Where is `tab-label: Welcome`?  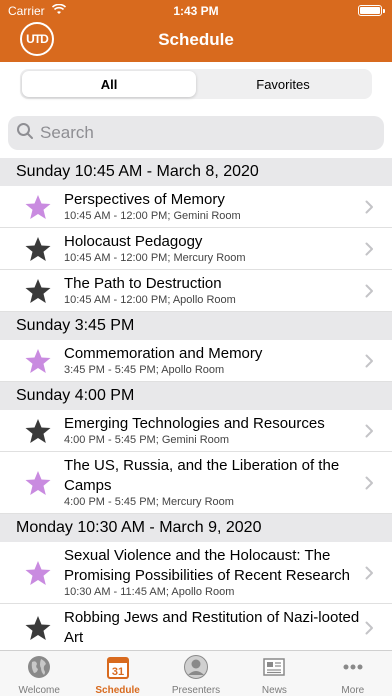 tab-label: Welcome is located at coordinates (39, 690).